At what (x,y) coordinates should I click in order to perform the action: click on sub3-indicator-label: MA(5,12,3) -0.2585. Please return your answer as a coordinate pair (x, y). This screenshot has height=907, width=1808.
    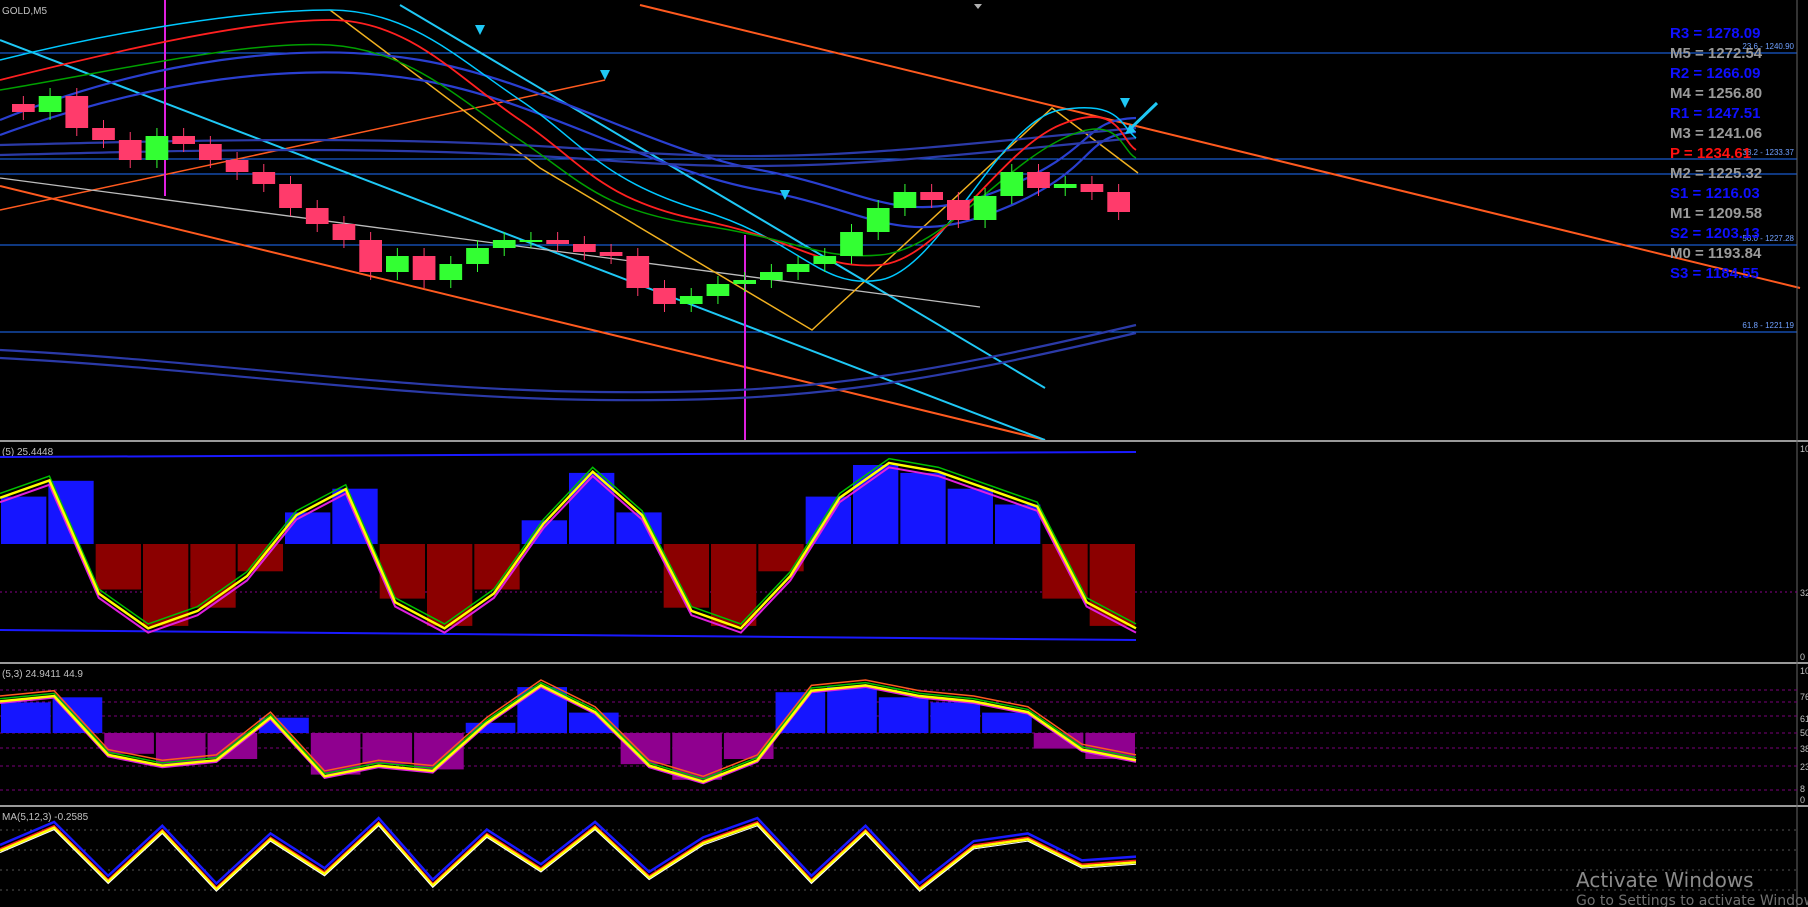
    Looking at the image, I should click on (45, 817).